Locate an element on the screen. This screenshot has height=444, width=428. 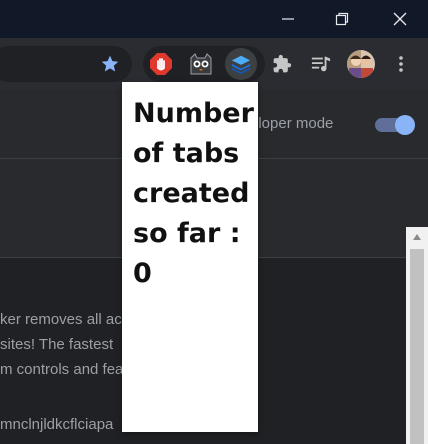
extension-id: mnclnjldkcflciapa is located at coordinates (57, 424).